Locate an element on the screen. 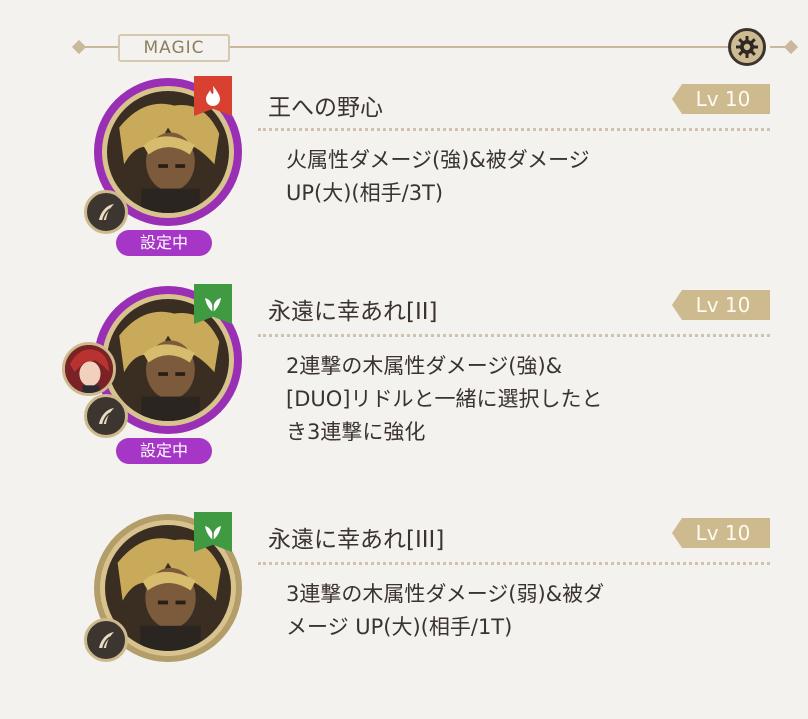 The height and width of the screenshot is (719, 808). fire-icon is located at coordinates (213, 96).